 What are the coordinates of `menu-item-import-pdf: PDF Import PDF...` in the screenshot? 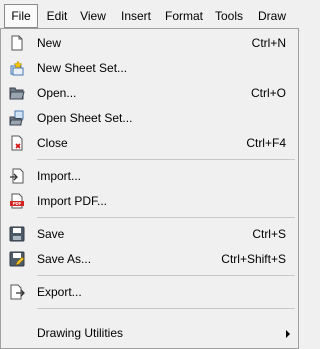 It's located at (149, 201).